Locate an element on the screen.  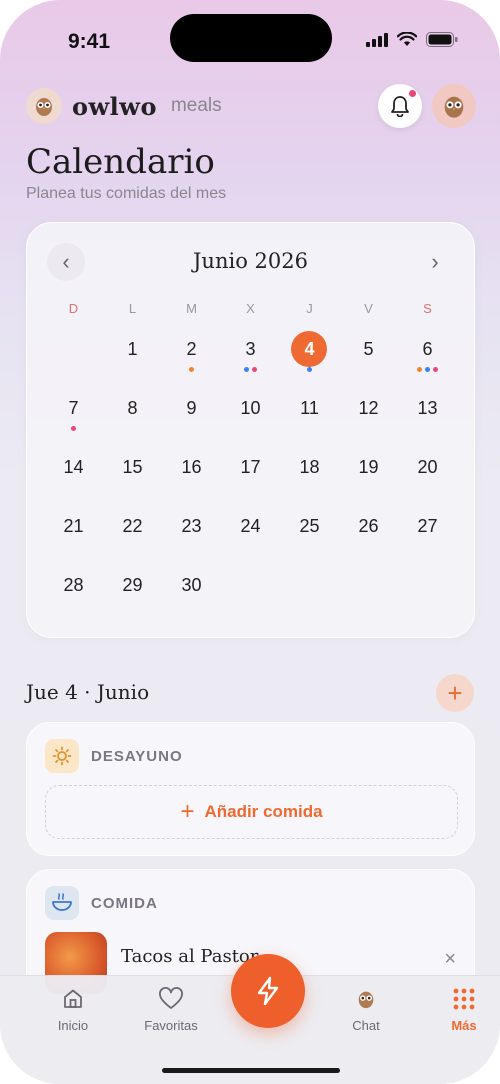
breakfast-label: DESAYUNO is located at coordinates (137, 756).